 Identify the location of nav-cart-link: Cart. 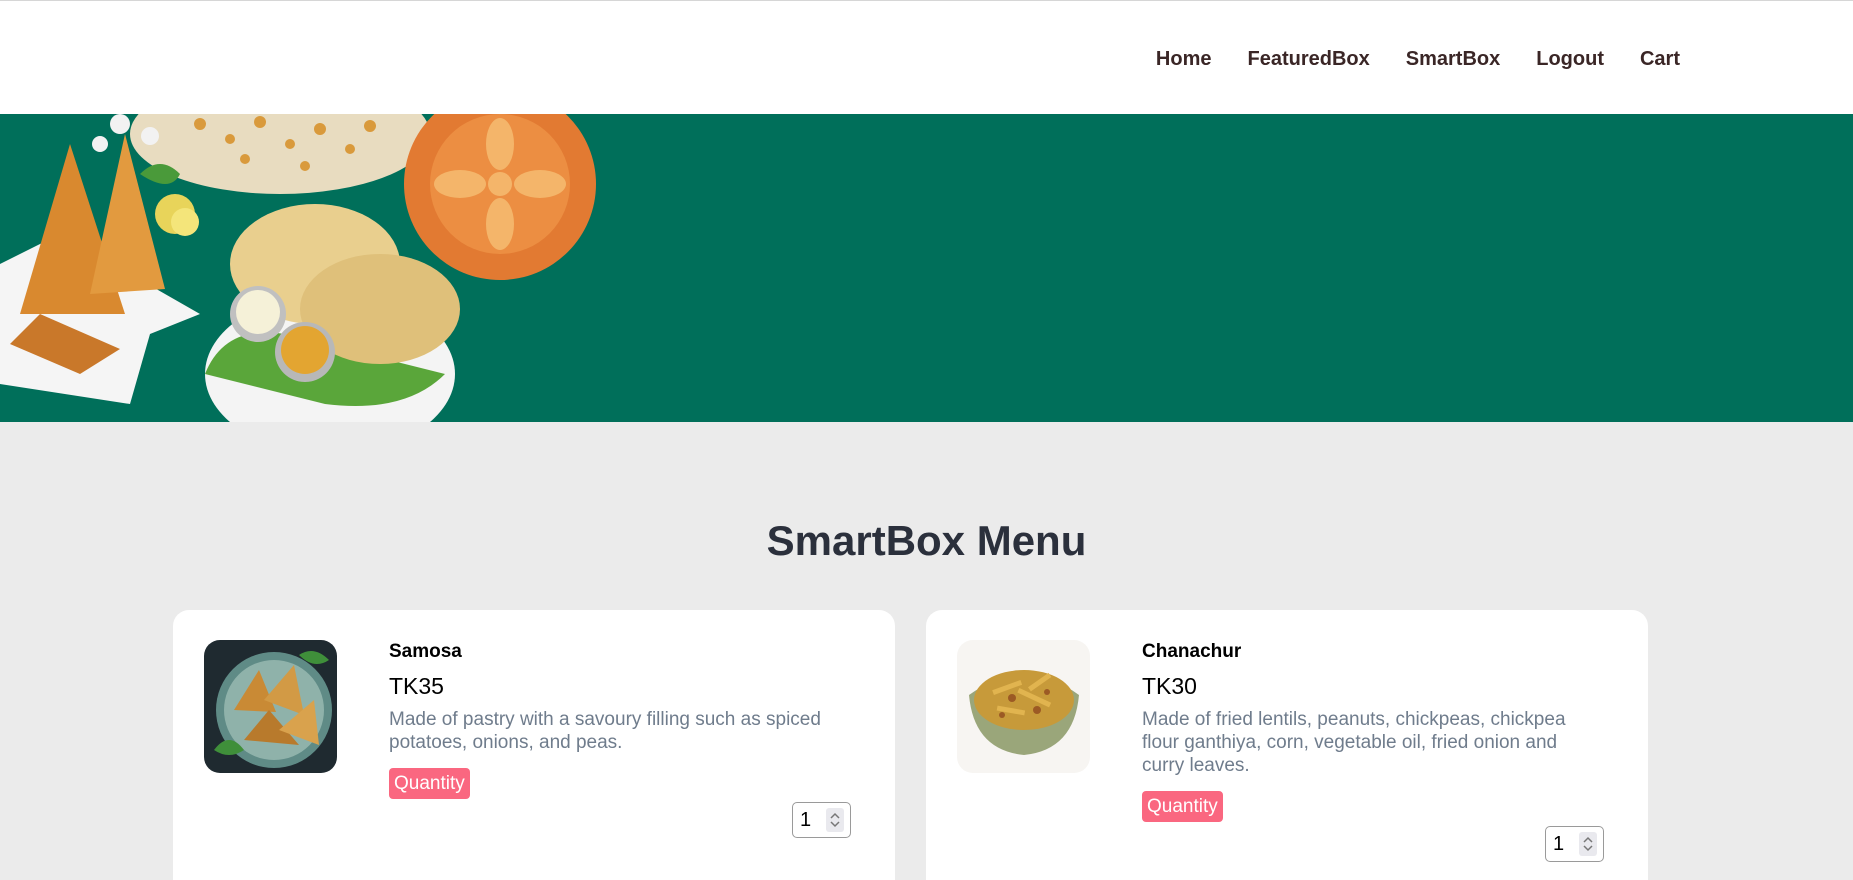
(1660, 59).